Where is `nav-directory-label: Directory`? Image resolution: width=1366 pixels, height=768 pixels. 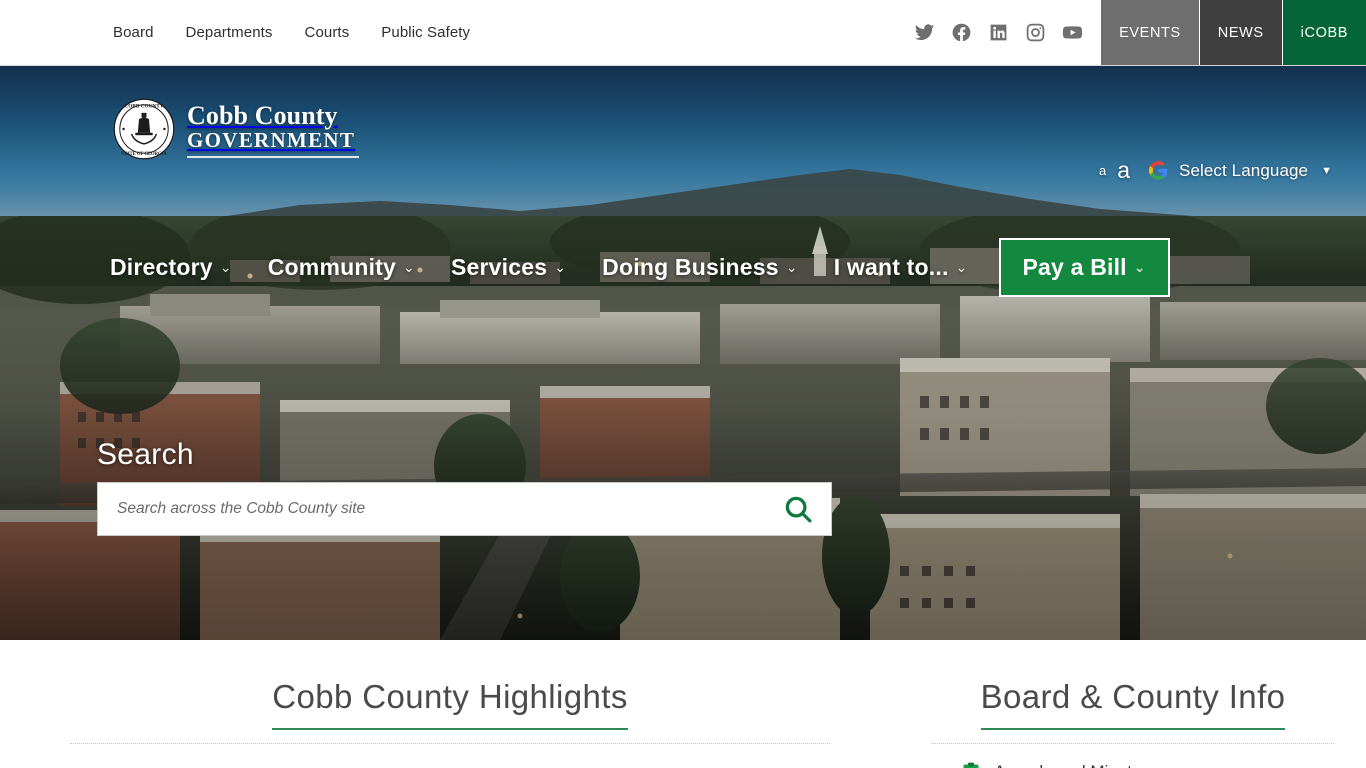 nav-directory-label: Directory is located at coordinates (161, 267).